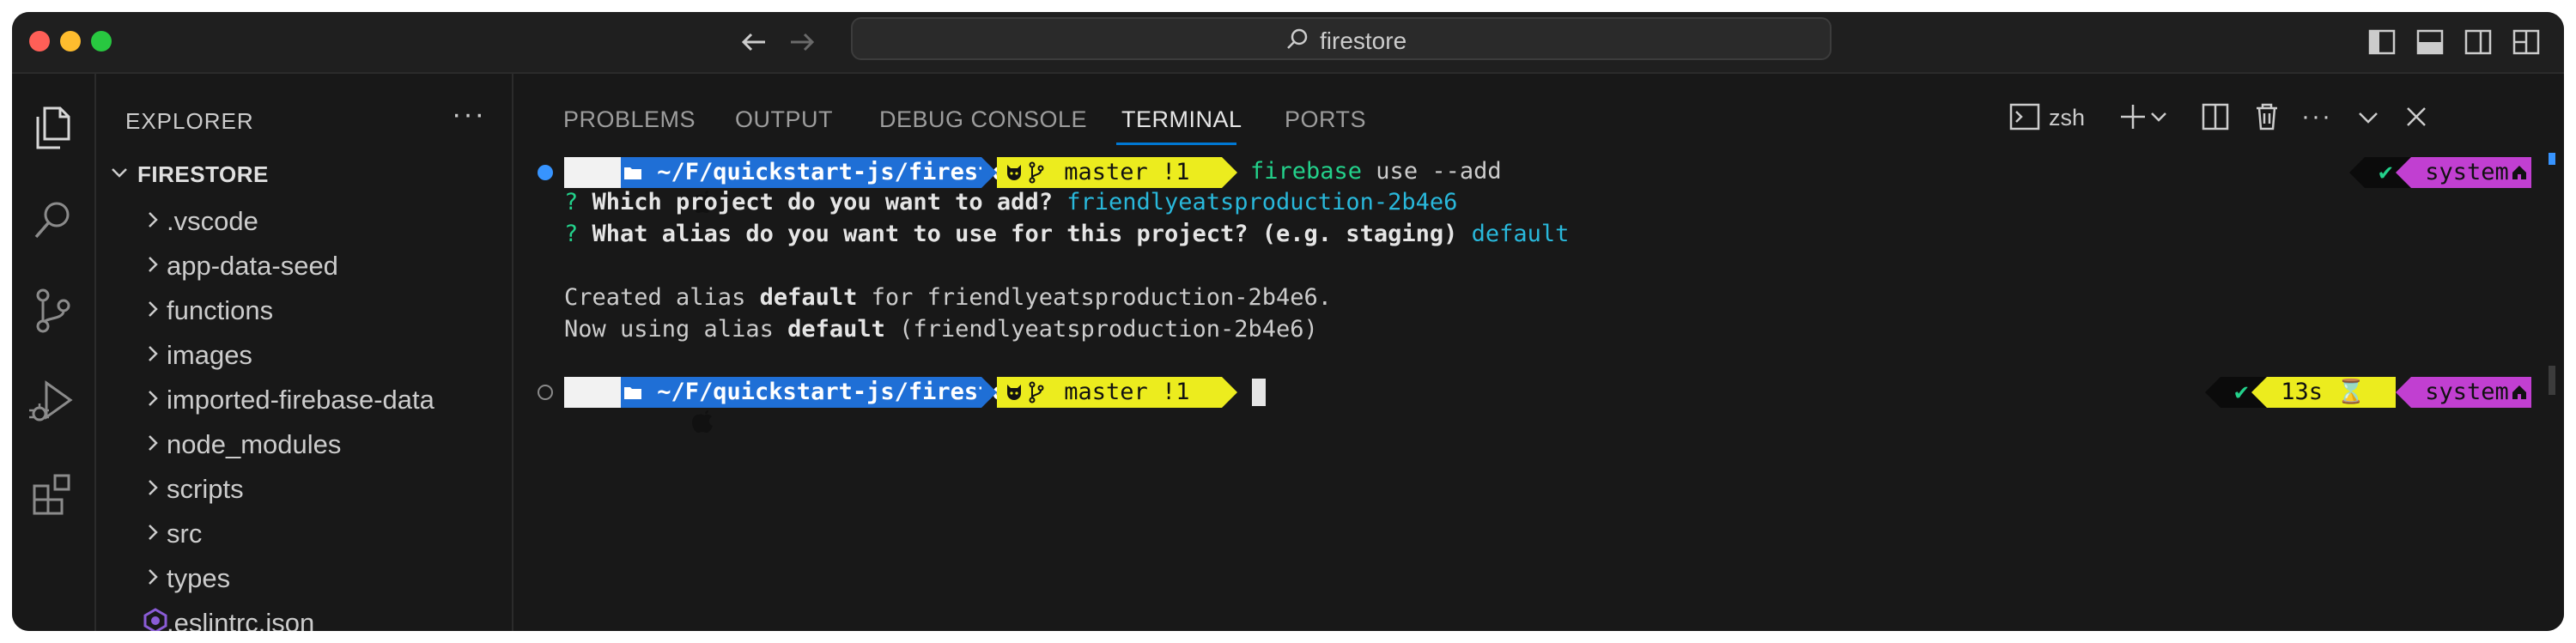 The image size is (2576, 643). I want to click on title-bar: firestore, so click(1288, 43).